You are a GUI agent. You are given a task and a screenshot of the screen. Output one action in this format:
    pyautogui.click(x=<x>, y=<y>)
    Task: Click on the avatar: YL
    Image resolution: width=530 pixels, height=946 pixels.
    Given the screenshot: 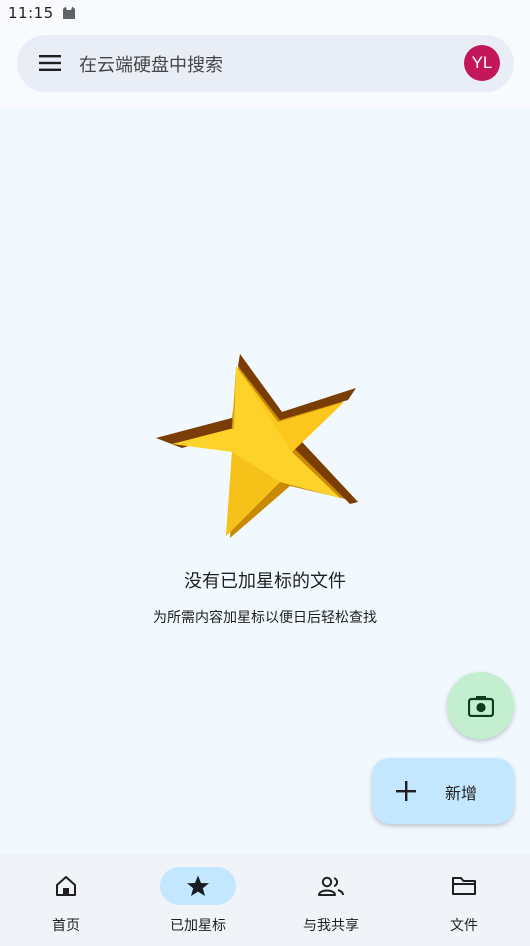 What is the action you would take?
    pyautogui.click(x=482, y=63)
    